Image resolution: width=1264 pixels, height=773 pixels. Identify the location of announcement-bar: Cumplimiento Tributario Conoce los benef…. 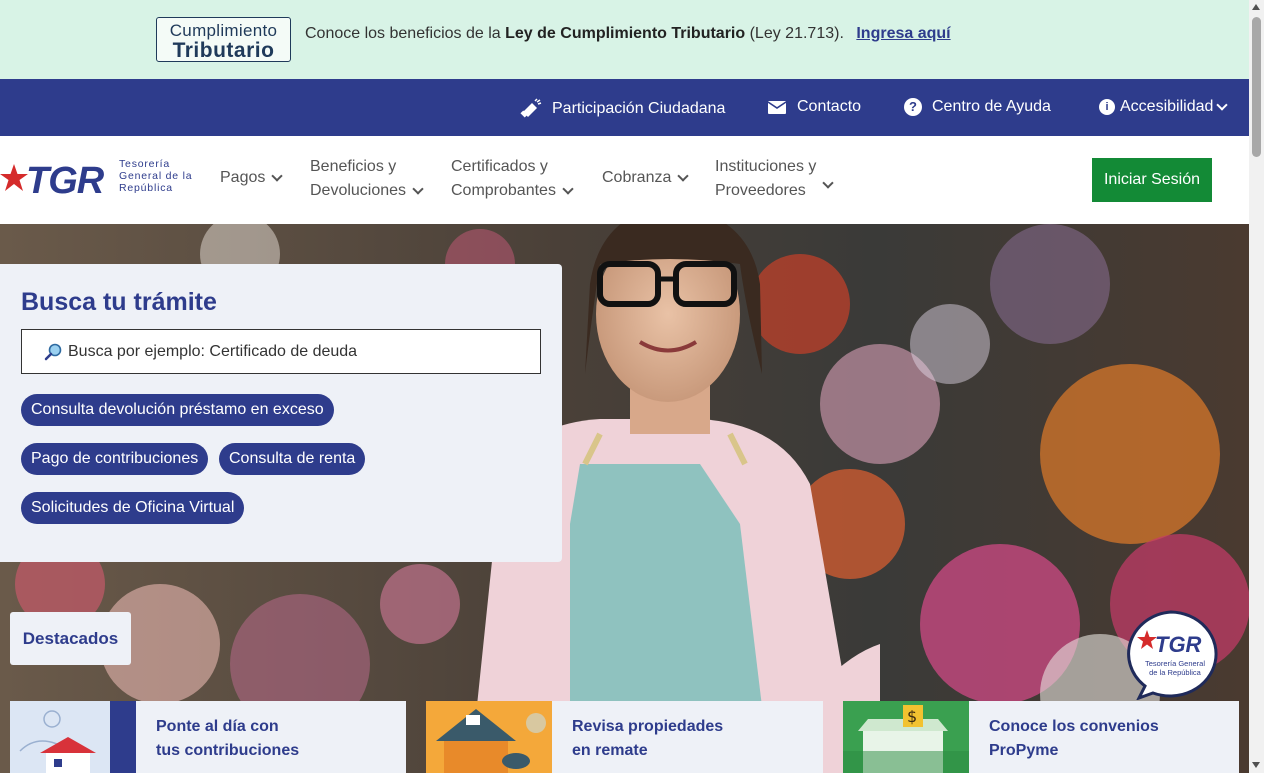
(624, 39).